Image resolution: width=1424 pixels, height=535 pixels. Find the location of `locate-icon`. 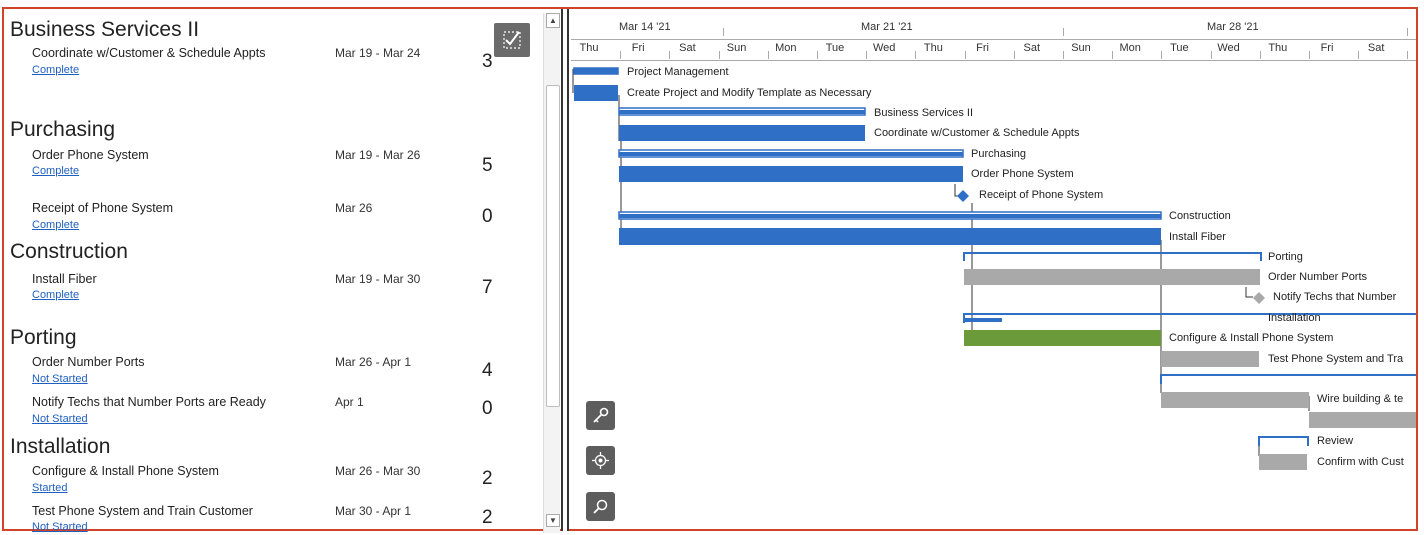

locate-icon is located at coordinates (600, 460).